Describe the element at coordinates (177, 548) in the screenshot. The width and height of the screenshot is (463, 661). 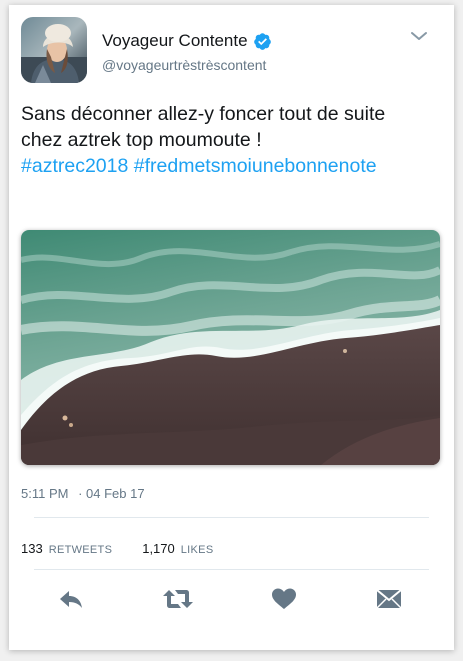
I see `likes-stat: 1,170 LIKES` at that location.